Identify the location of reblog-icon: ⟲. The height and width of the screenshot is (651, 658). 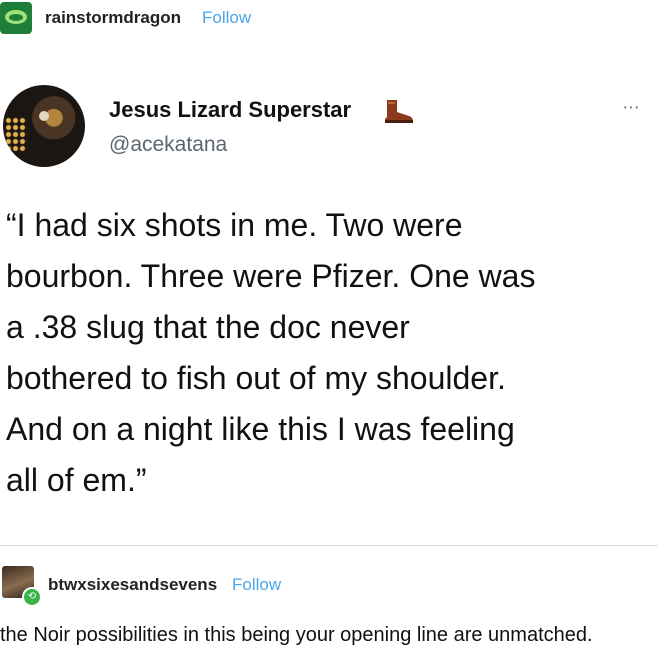
(32, 597).